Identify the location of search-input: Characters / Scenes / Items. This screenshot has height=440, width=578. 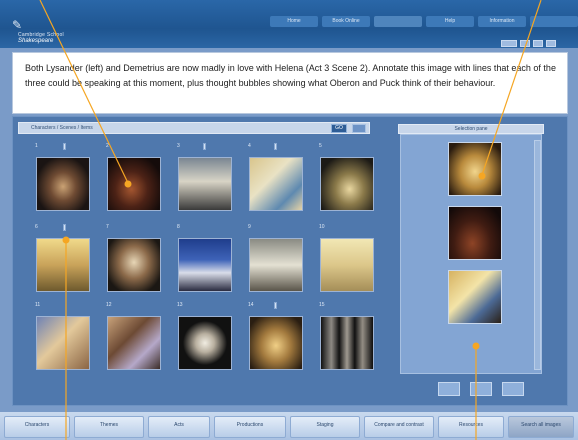
(194, 128).